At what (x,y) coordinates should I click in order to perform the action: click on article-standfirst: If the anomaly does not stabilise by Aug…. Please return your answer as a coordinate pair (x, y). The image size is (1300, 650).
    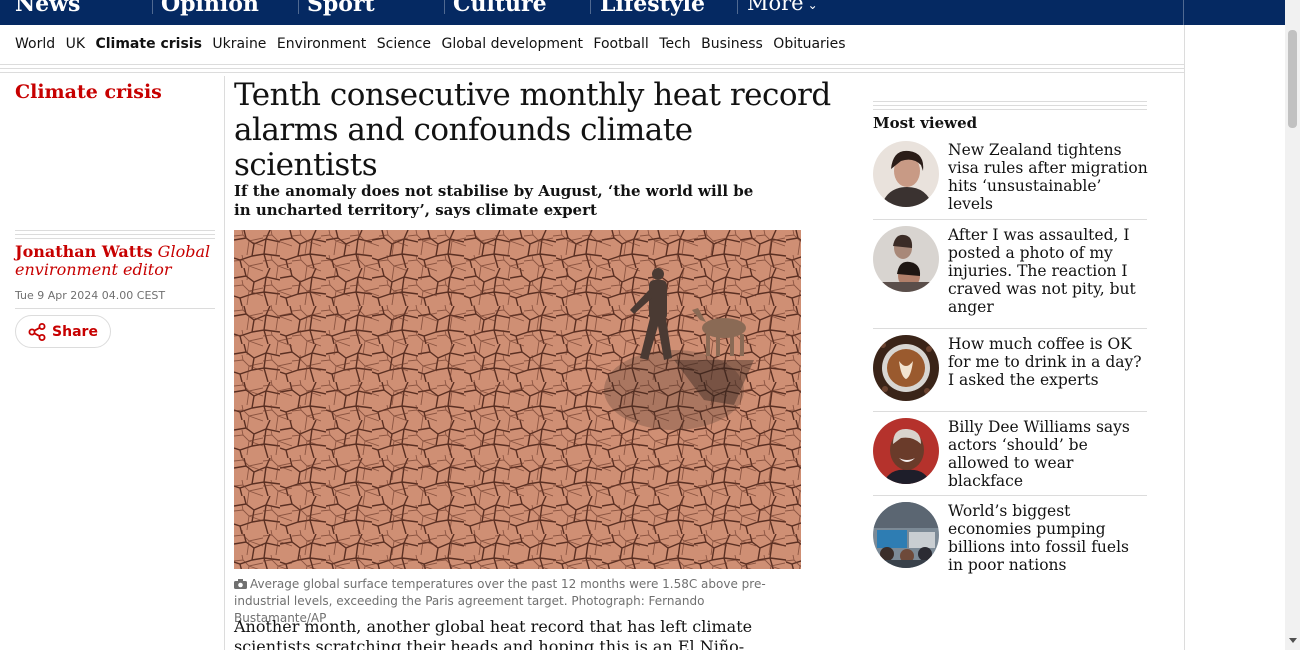
    Looking at the image, I should click on (494, 200).